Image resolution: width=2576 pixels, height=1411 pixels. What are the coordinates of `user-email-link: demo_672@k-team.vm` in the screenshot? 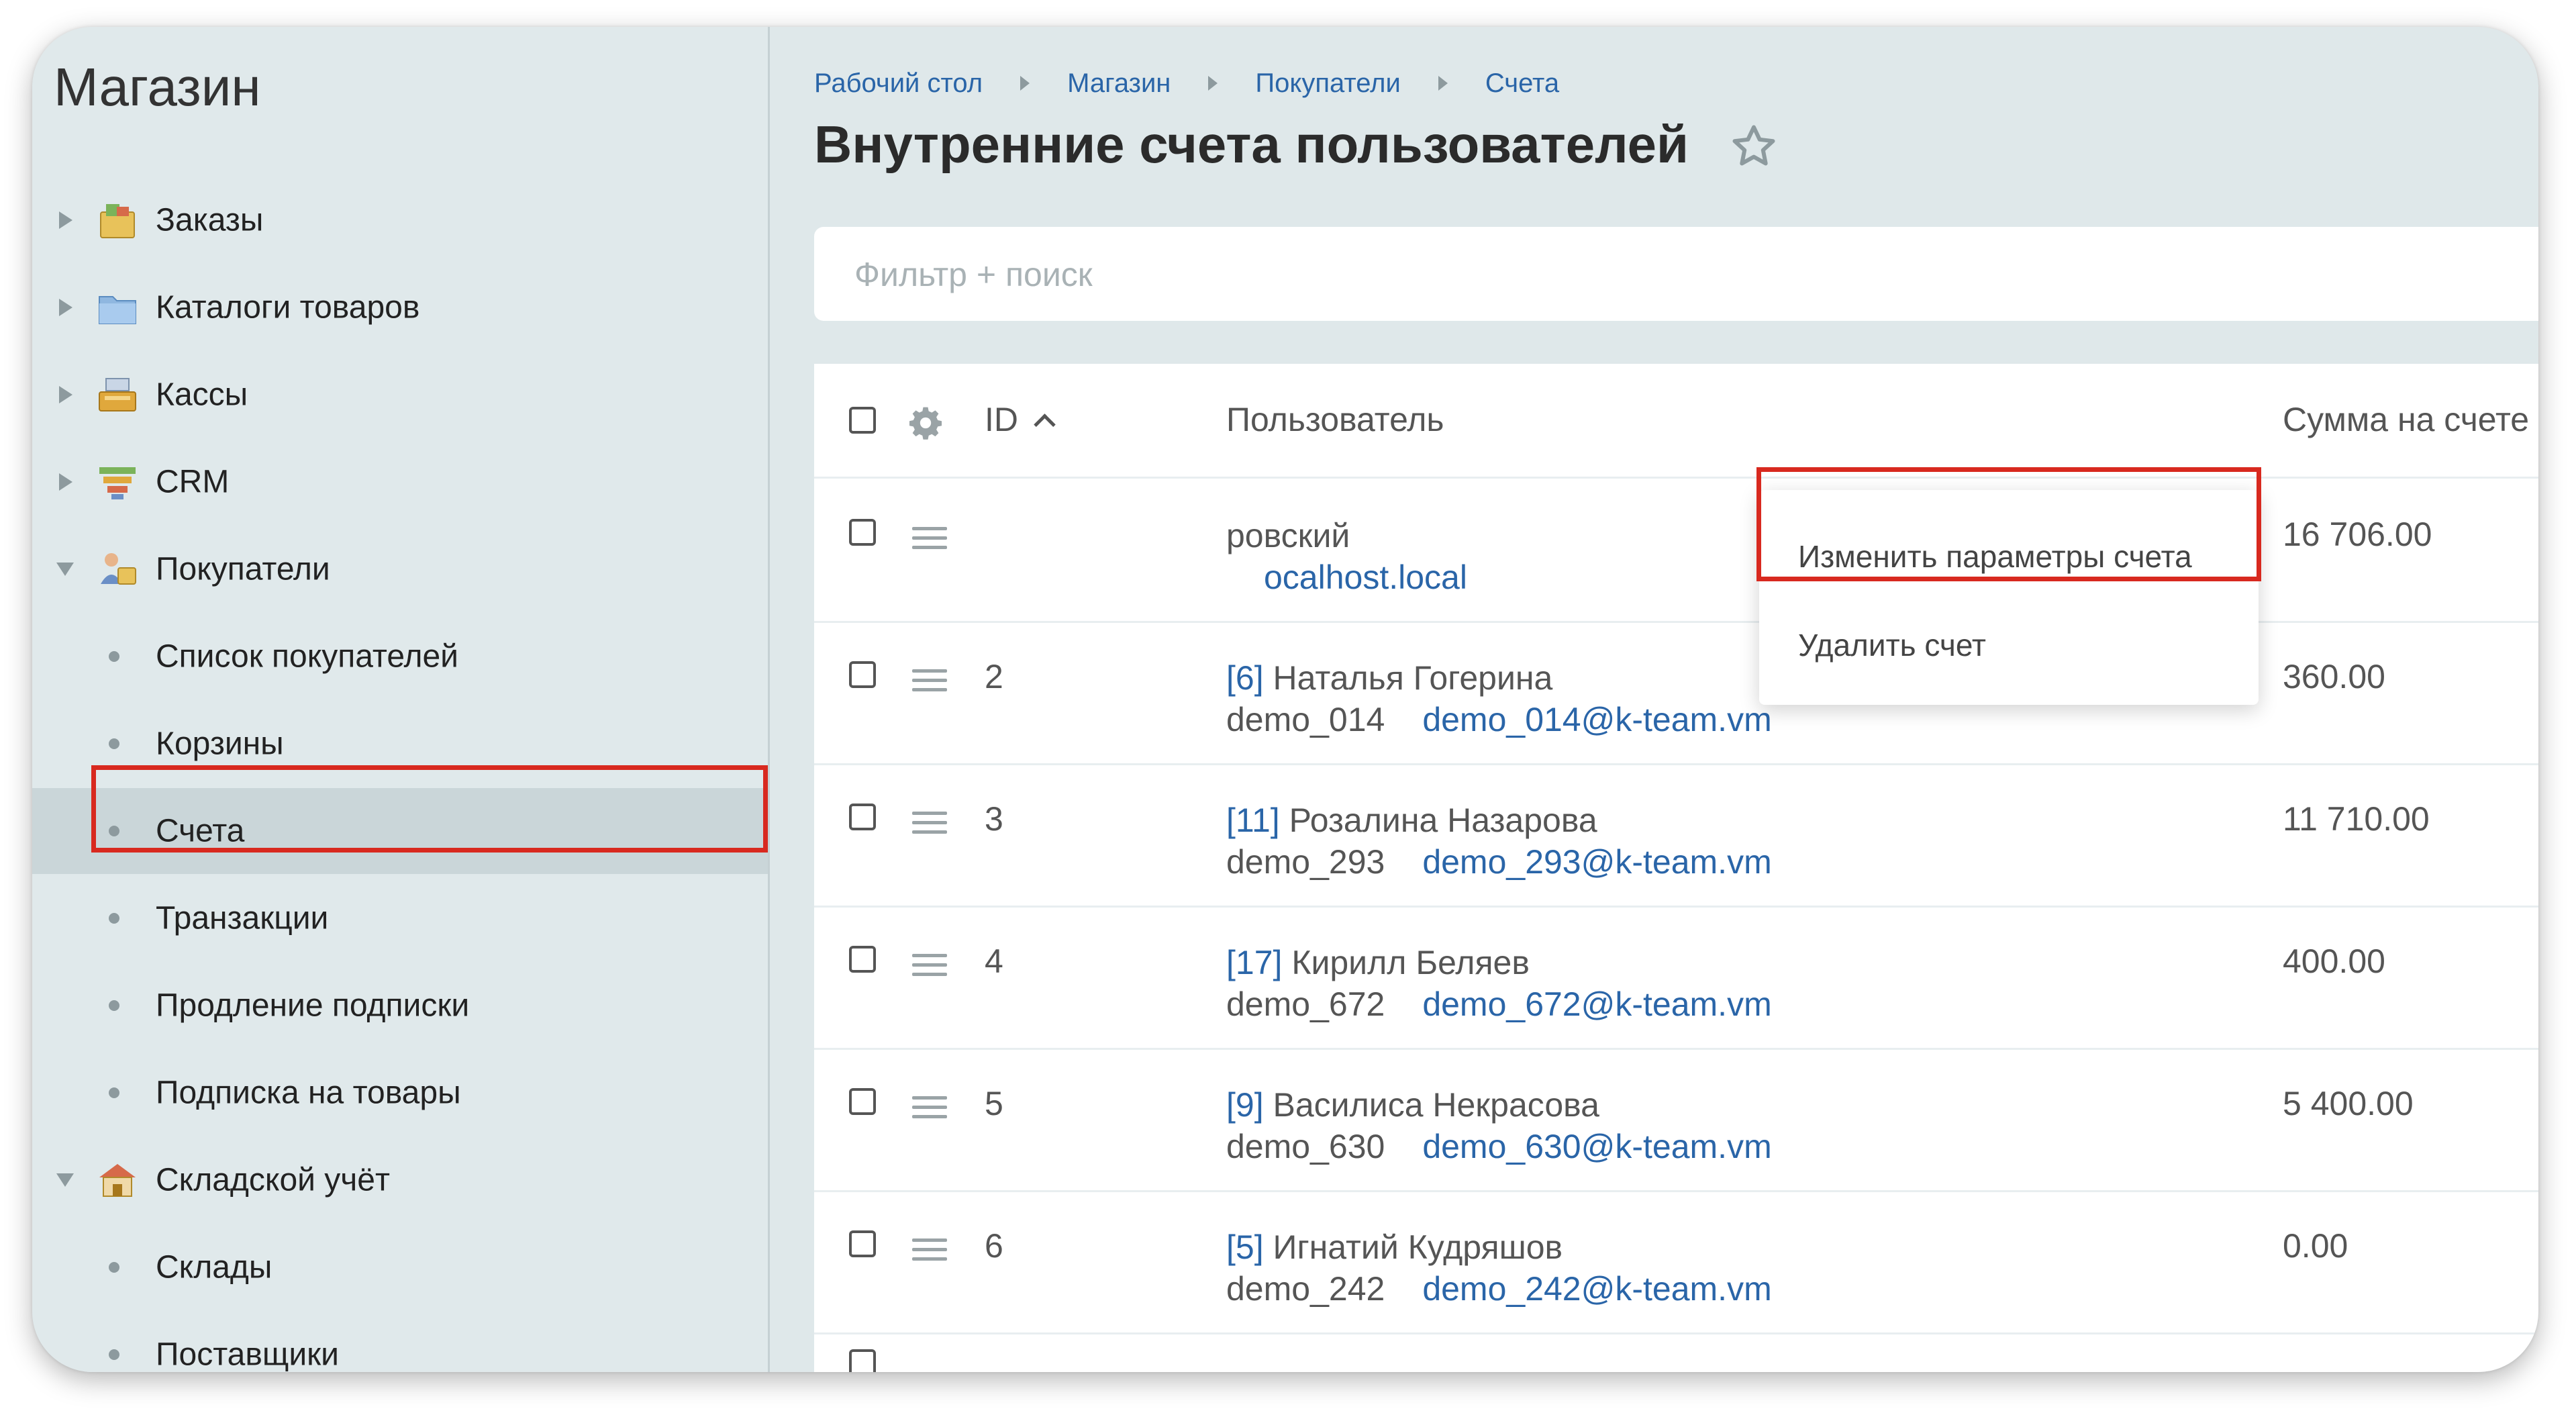 It's located at (1596, 1004).